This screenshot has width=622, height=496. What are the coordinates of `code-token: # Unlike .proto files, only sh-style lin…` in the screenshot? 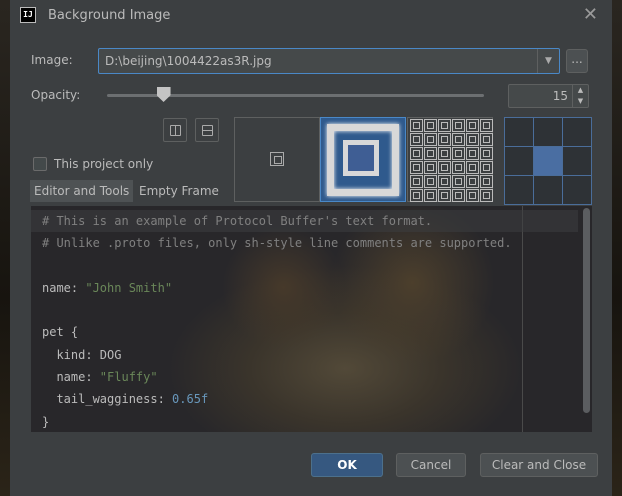 It's located at (277, 243).